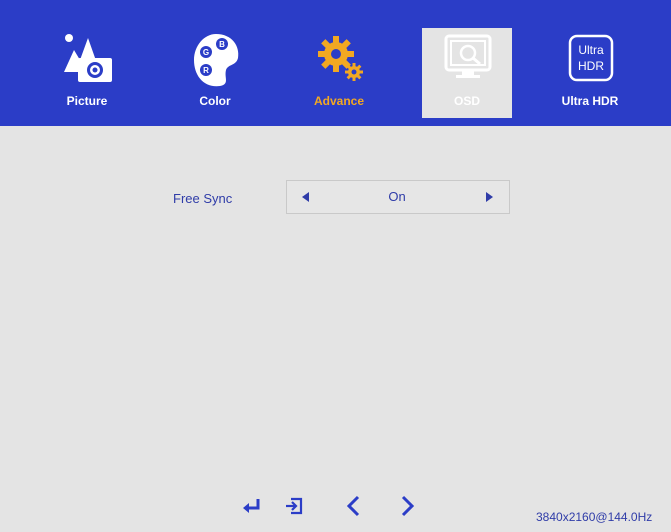  I want to click on tab-osd-label: OSD, so click(466, 101).